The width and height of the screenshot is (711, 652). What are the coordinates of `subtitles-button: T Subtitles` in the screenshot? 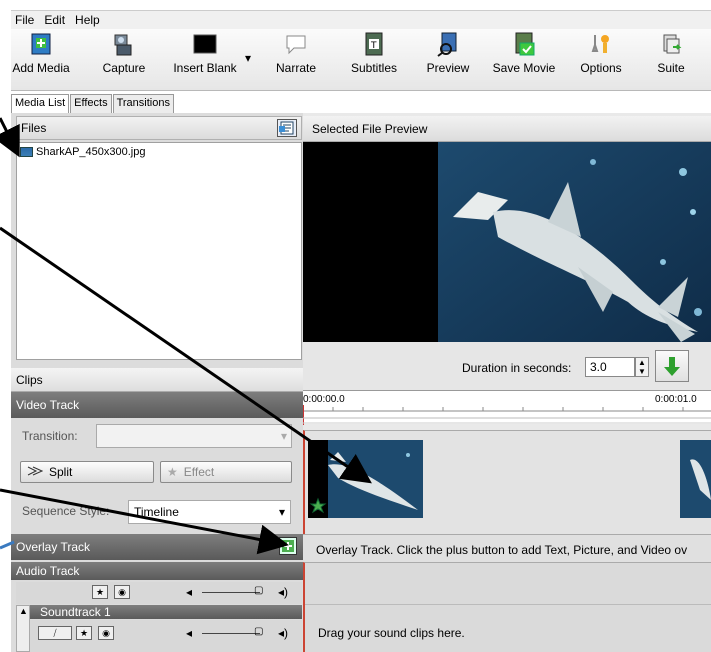 It's located at (374, 53).